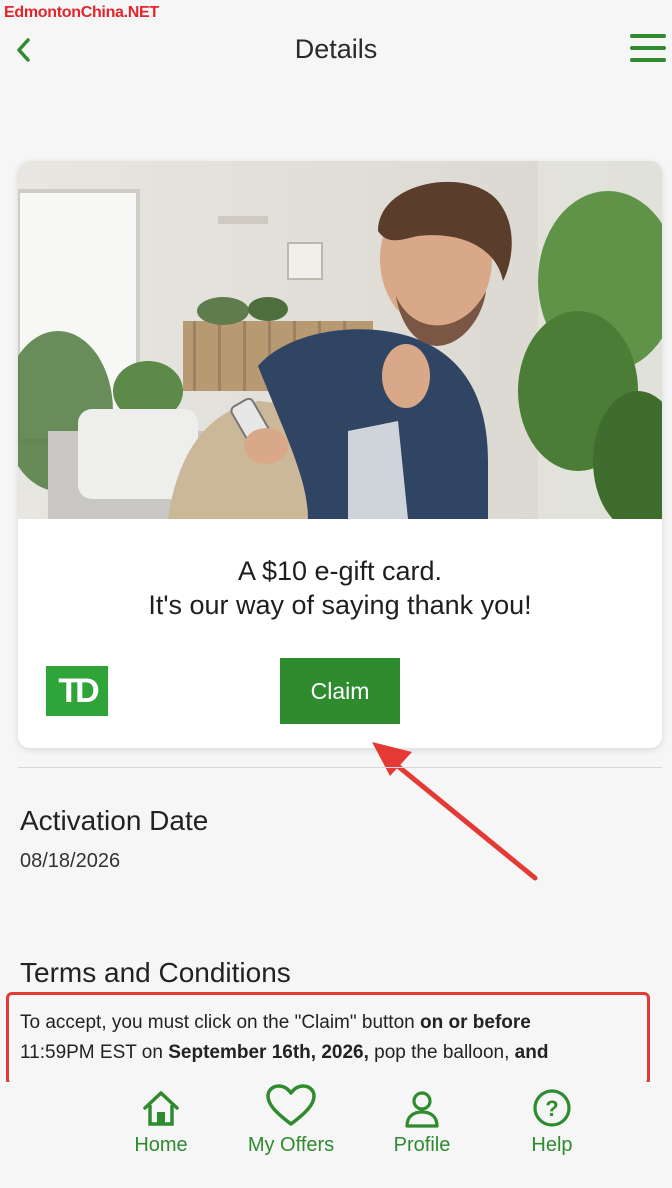 The height and width of the screenshot is (1188, 672). I want to click on menu-button, so click(648, 51).